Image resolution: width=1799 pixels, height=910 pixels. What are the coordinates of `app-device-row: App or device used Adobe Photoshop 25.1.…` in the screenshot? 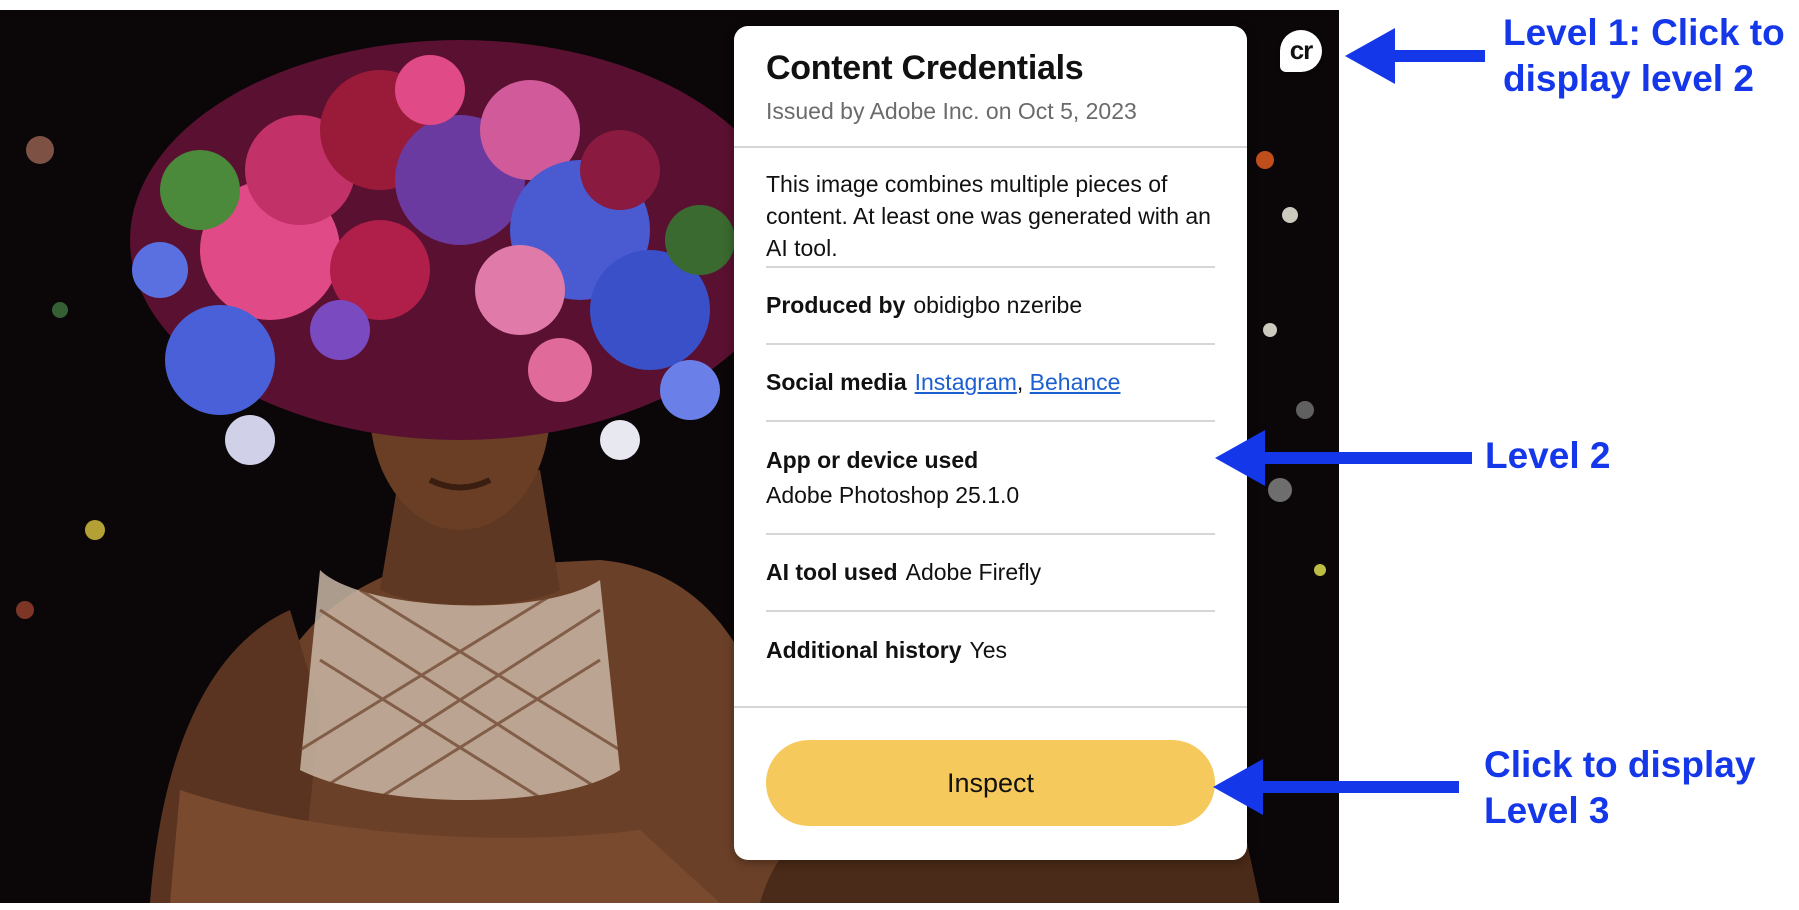 It's located at (990, 478).